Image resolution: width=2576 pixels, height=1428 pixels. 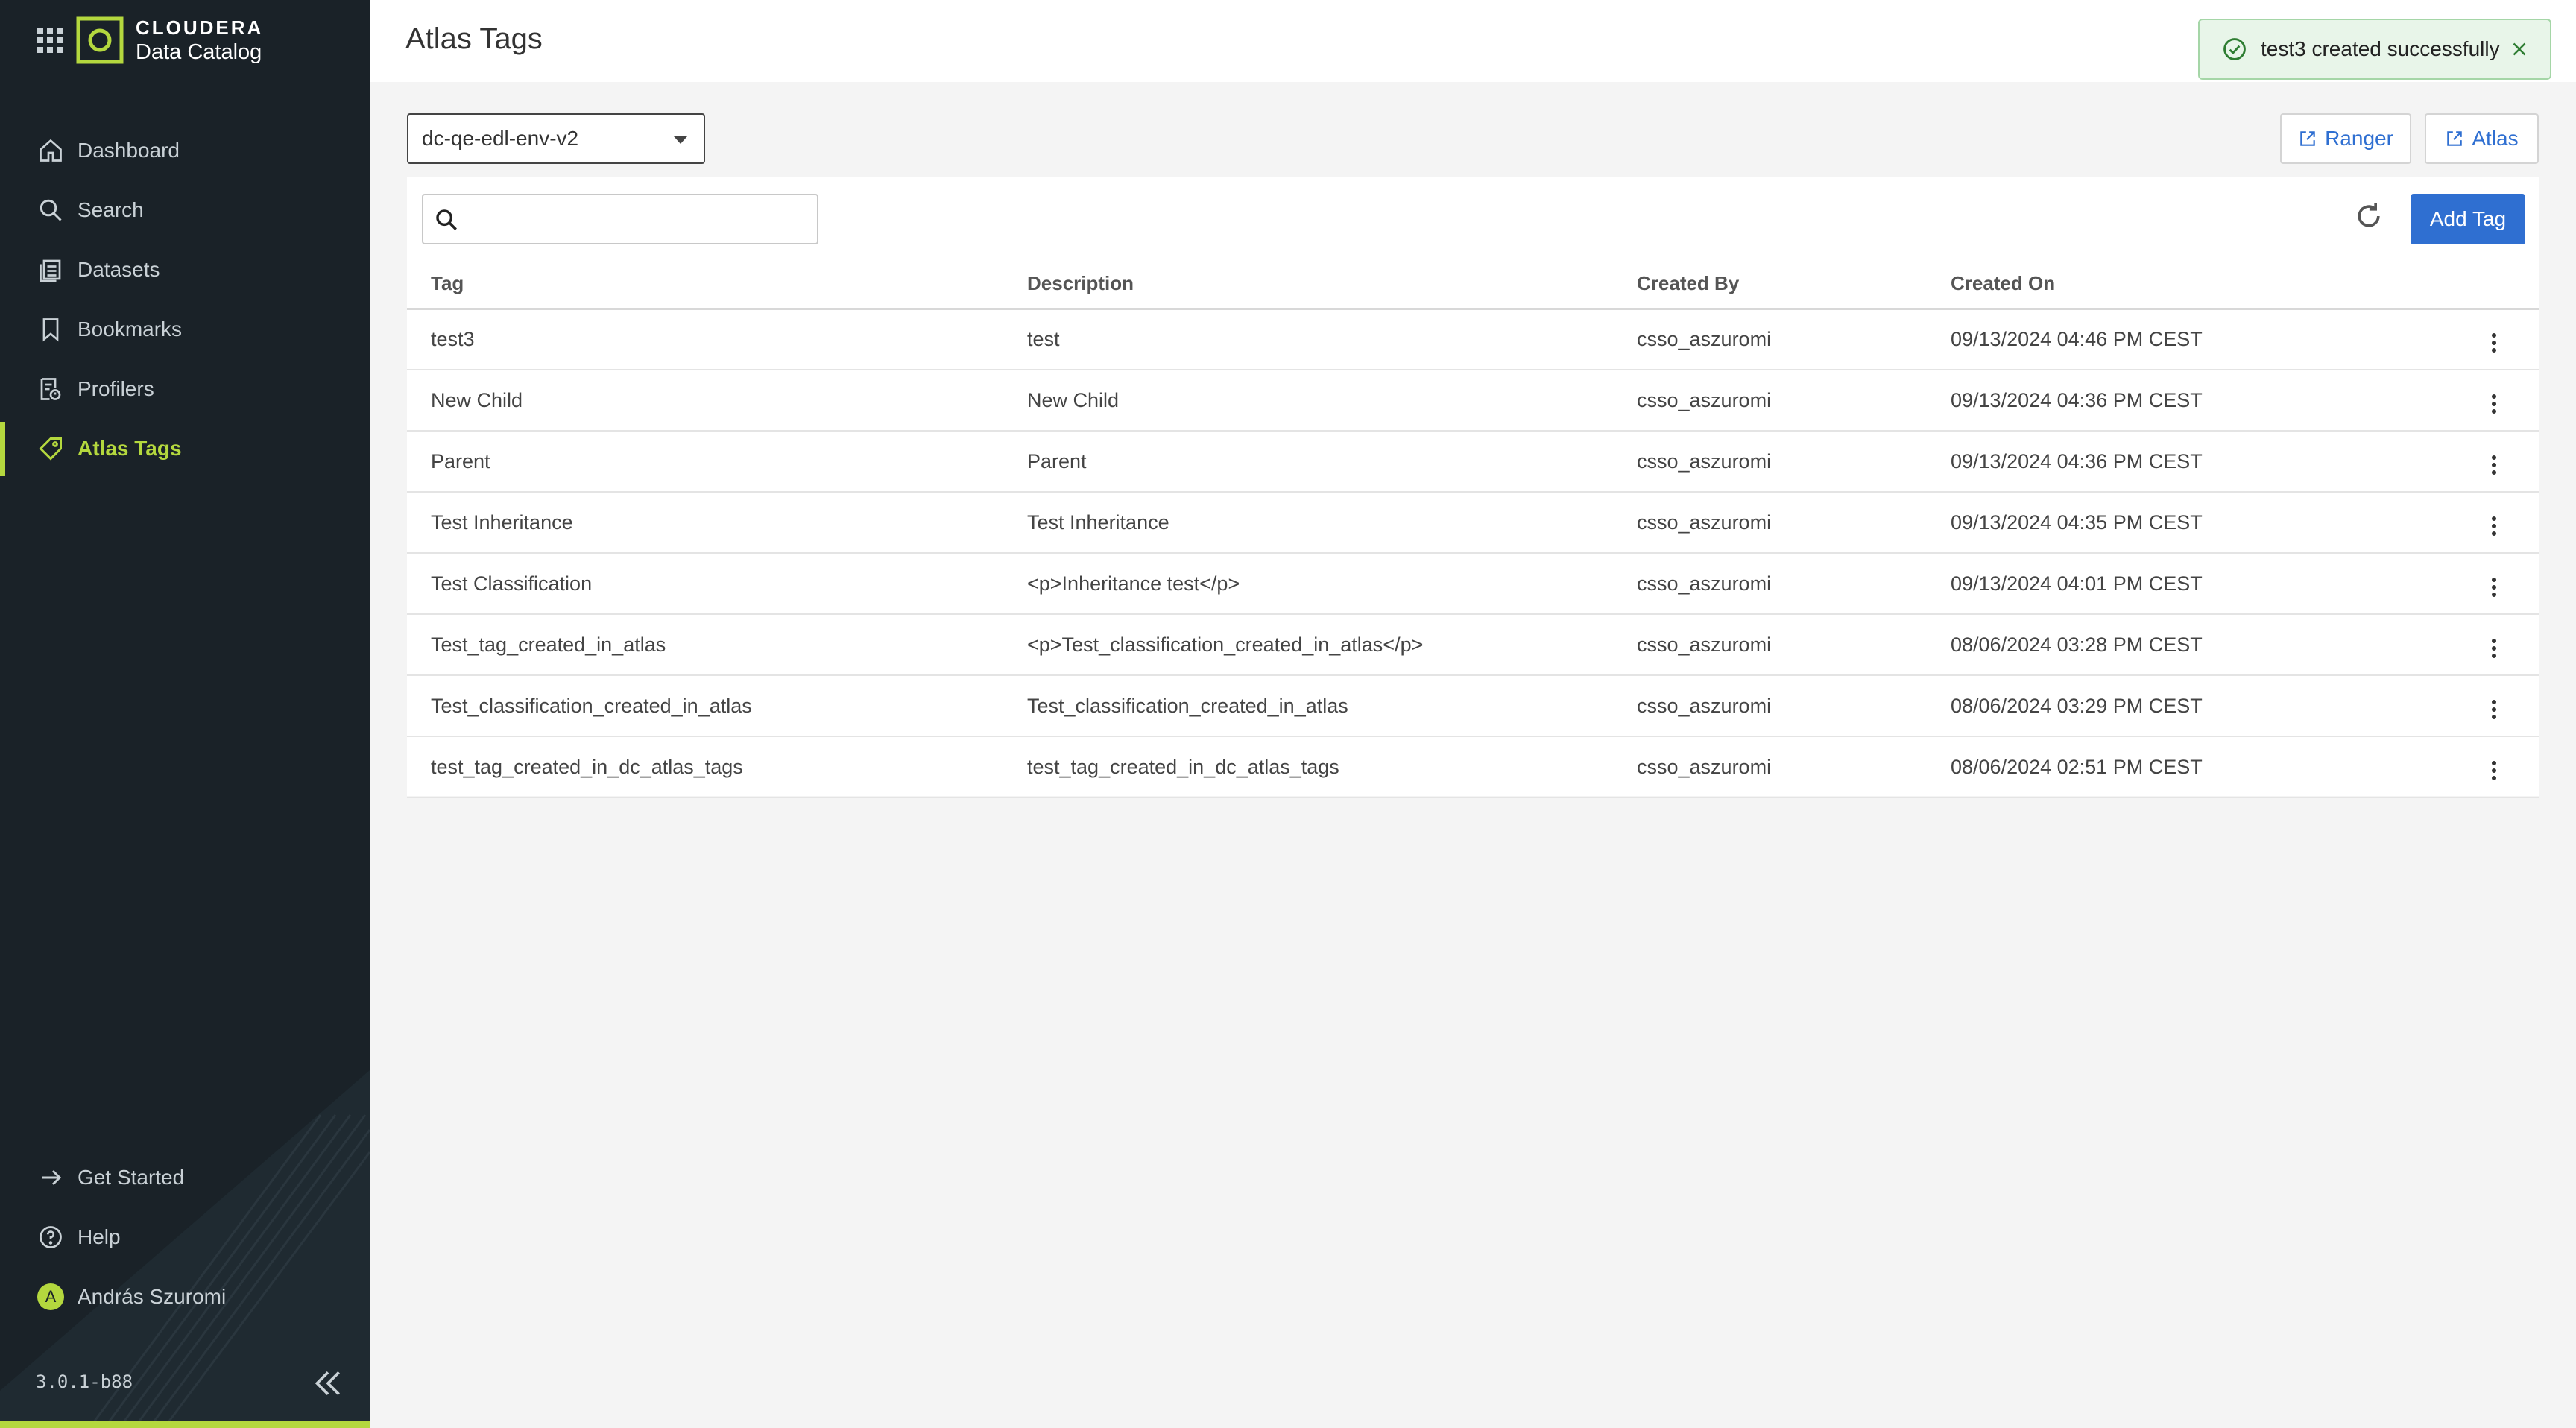 I want to click on ranger-label: Ranger, so click(x=2359, y=138).